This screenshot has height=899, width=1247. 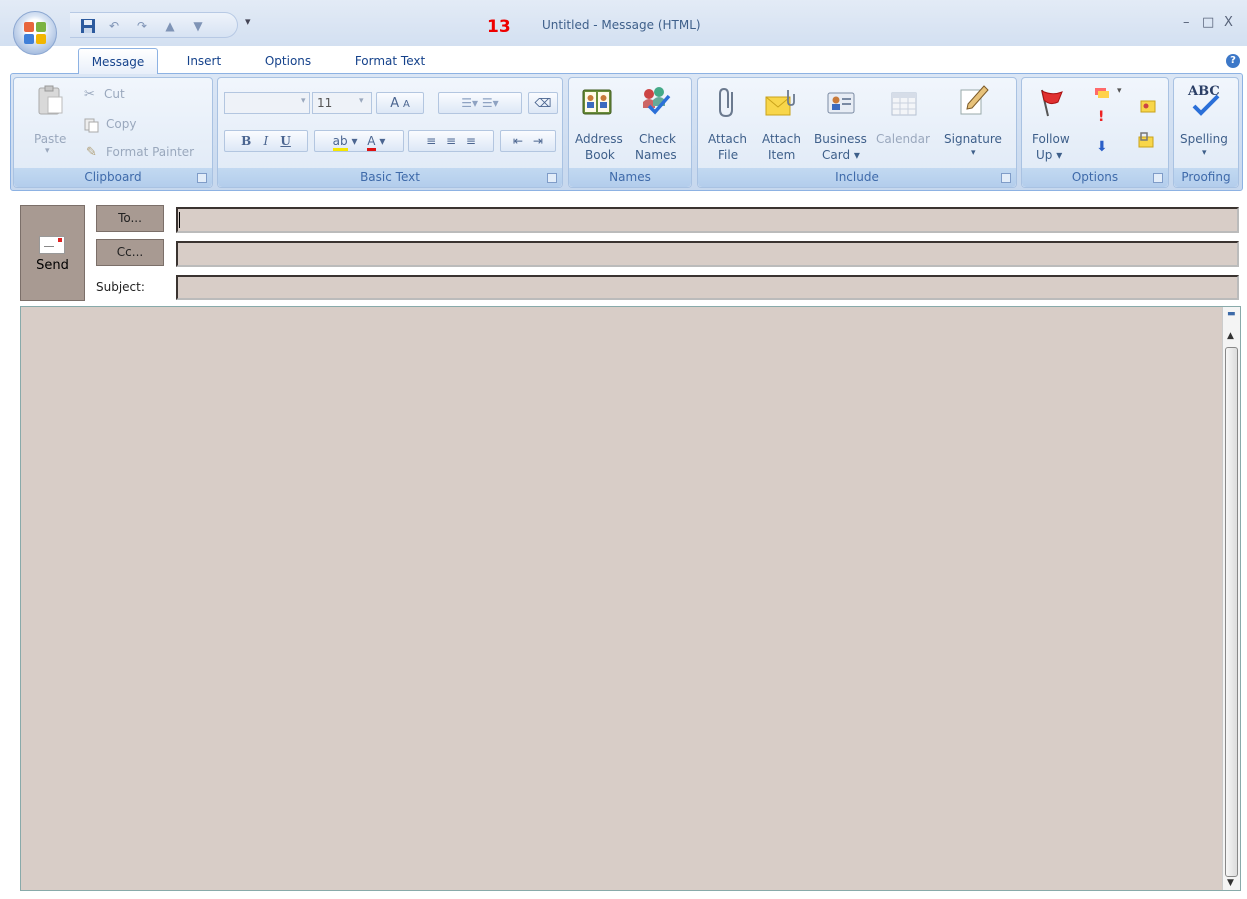 What do you see at coordinates (94, 153) in the screenshot?
I see `format-painter-icon: ✎` at bounding box center [94, 153].